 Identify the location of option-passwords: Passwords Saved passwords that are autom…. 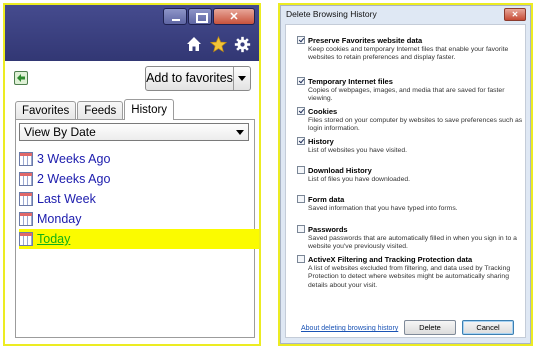
(410, 238).